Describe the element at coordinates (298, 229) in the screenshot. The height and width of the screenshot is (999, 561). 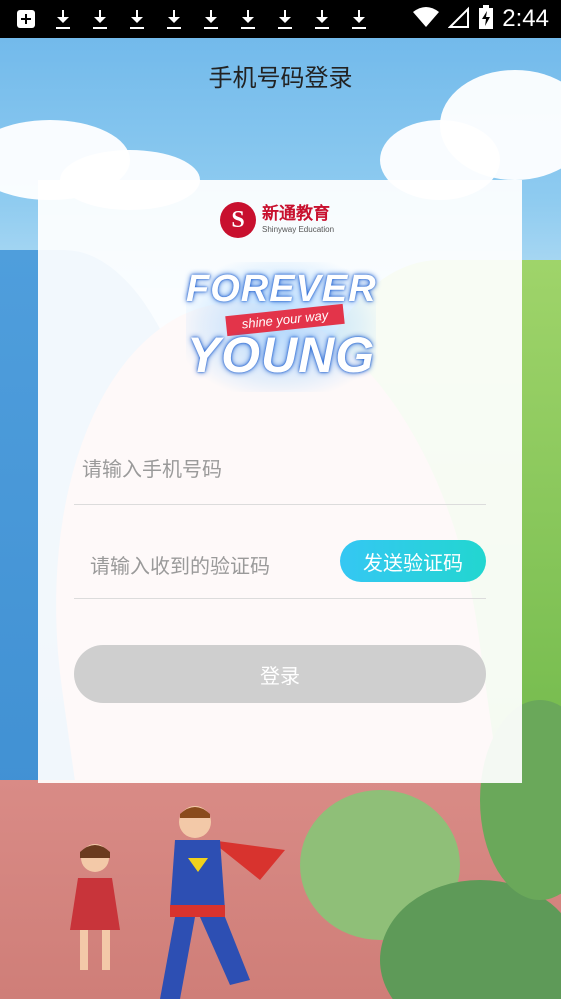
I see `brand-name-en: Shinyway Education` at that location.